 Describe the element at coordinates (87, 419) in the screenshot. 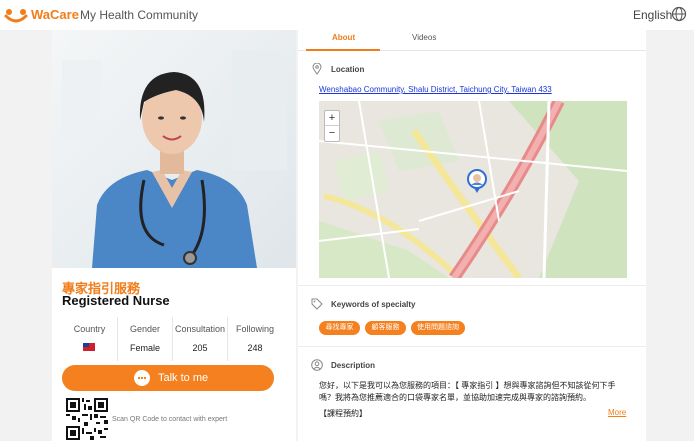

I see `qr-code` at that location.